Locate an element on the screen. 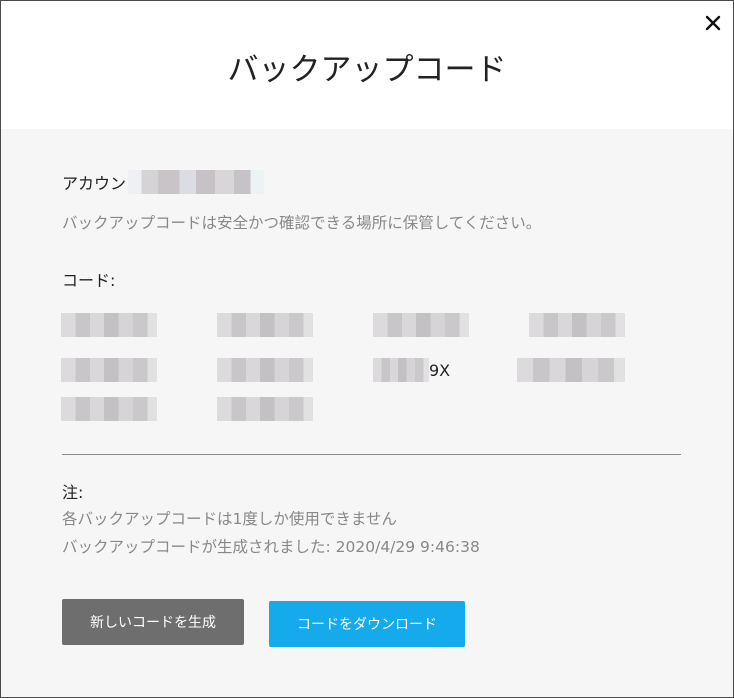 This screenshot has height=698, width=734. close-icon is located at coordinates (713, 23).